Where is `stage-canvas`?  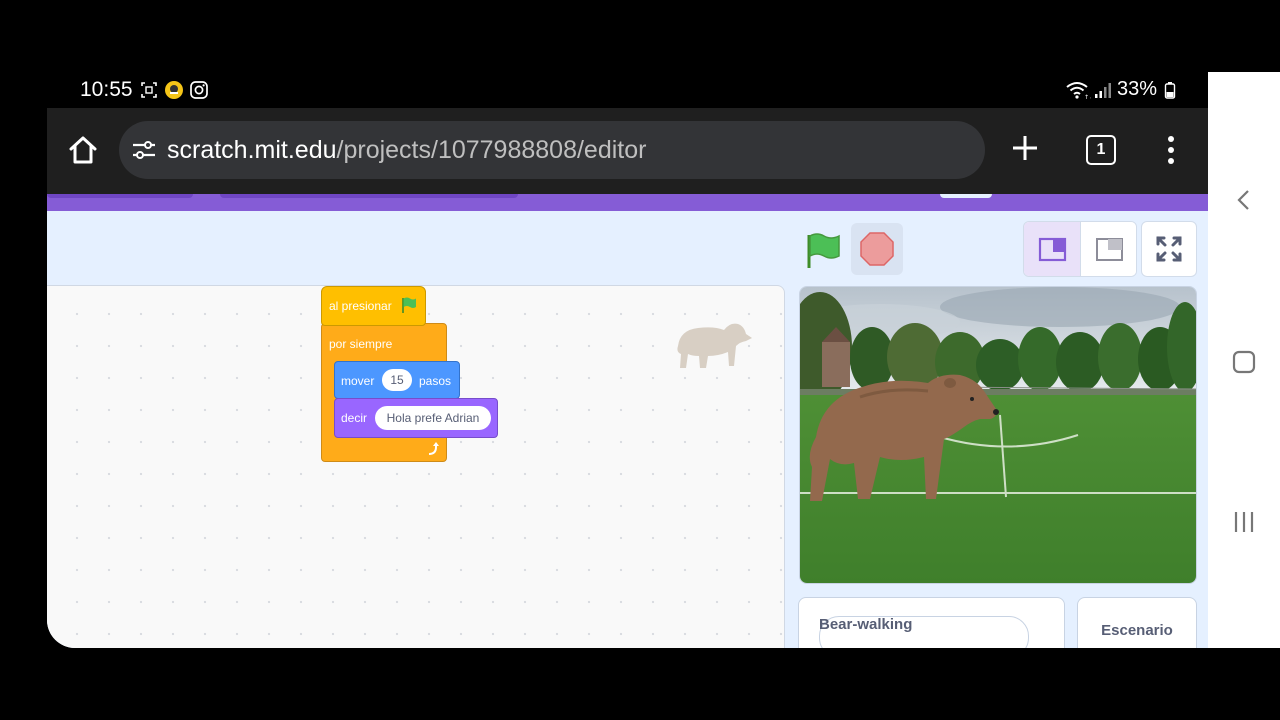 stage-canvas is located at coordinates (998, 435).